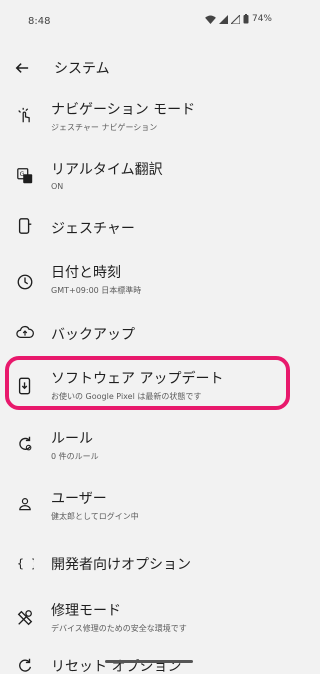 This screenshot has width=320, height=674. Describe the element at coordinates (93, 335) in the screenshot. I see `item-title: バックアップ` at that location.